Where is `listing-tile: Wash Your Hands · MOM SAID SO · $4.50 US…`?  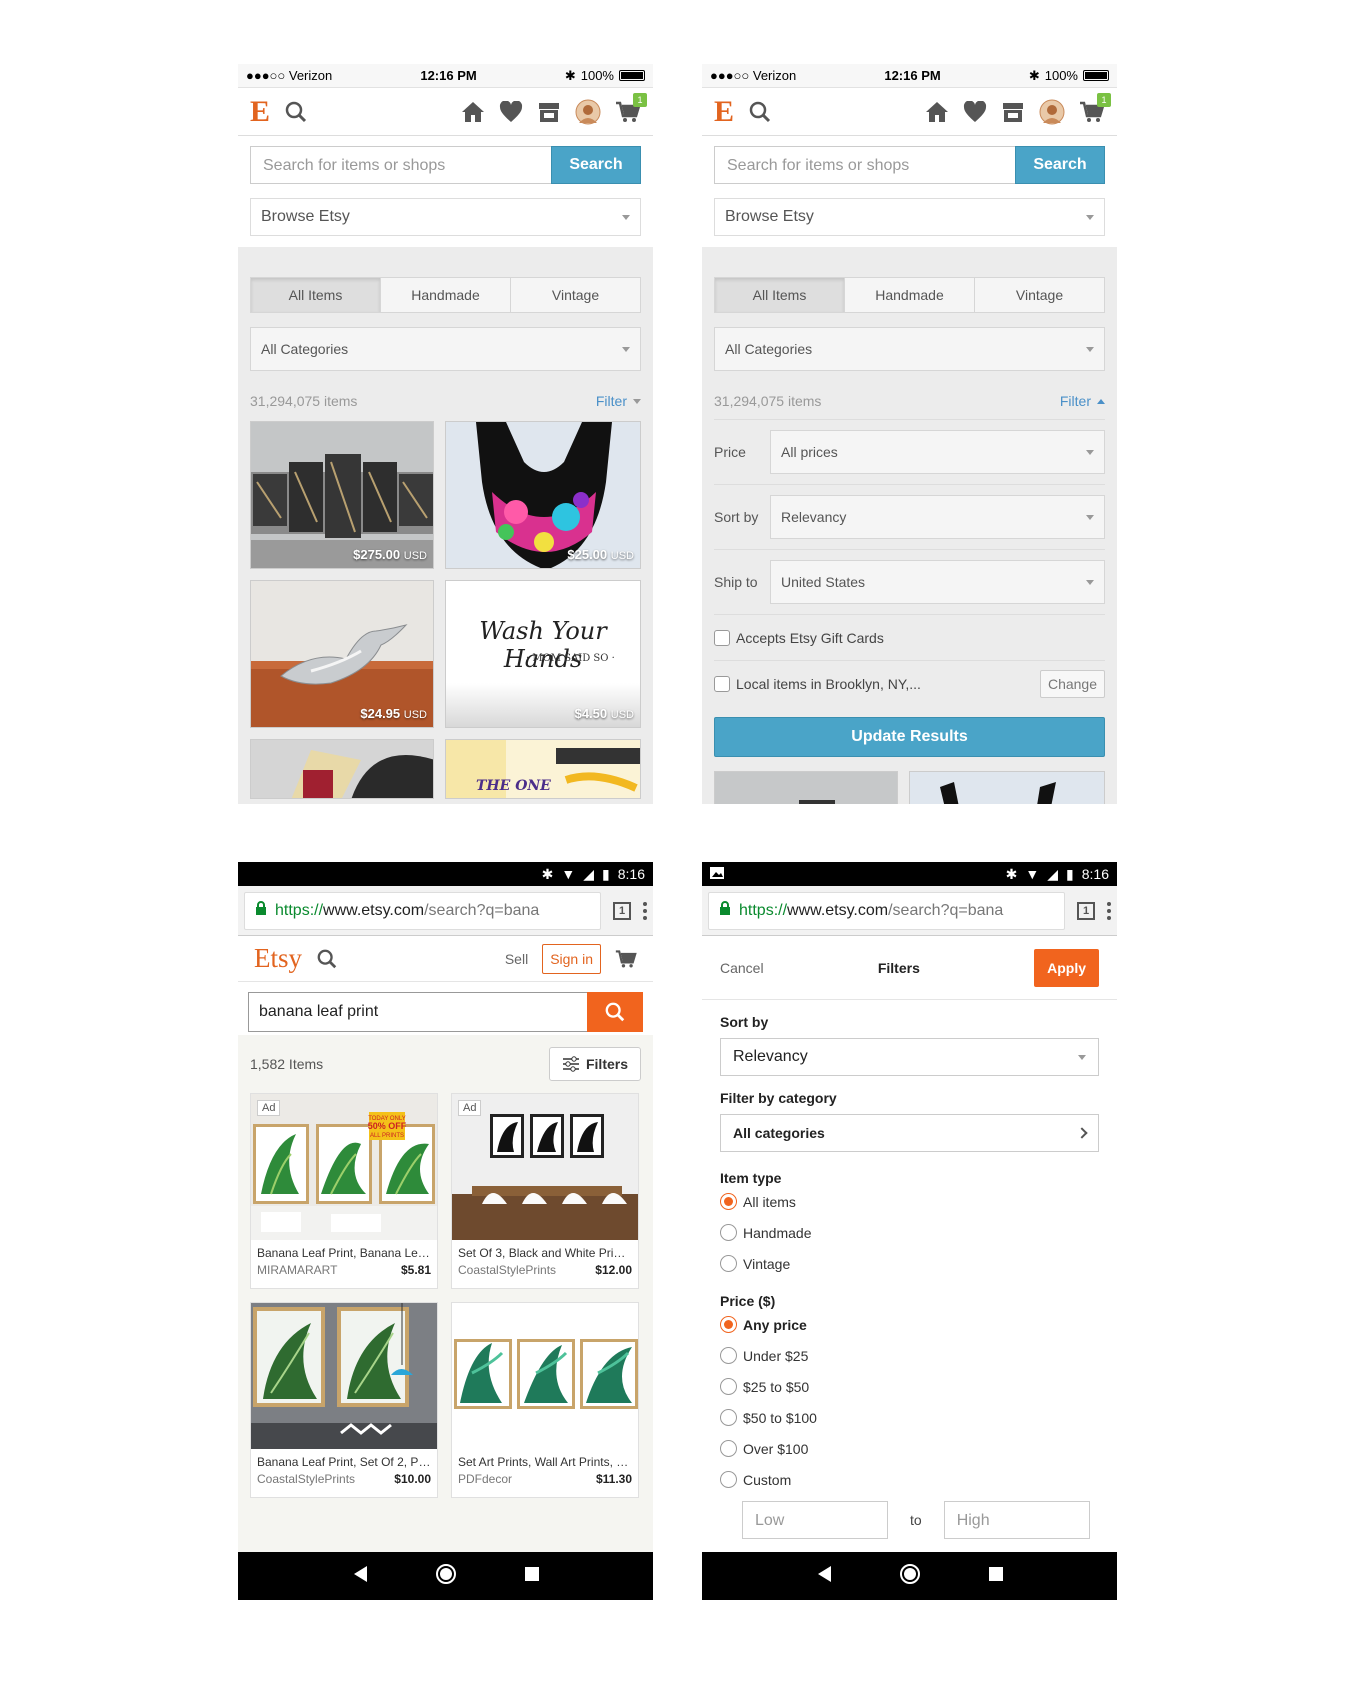 listing-tile: Wash Your Hands · MOM SAID SO · $4.50 US… is located at coordinates (543, 654).